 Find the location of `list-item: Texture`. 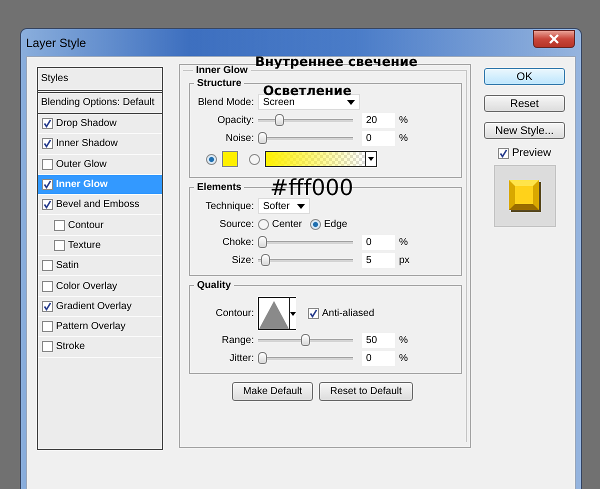

list-item: Texture is located at coordinates (100, 246).